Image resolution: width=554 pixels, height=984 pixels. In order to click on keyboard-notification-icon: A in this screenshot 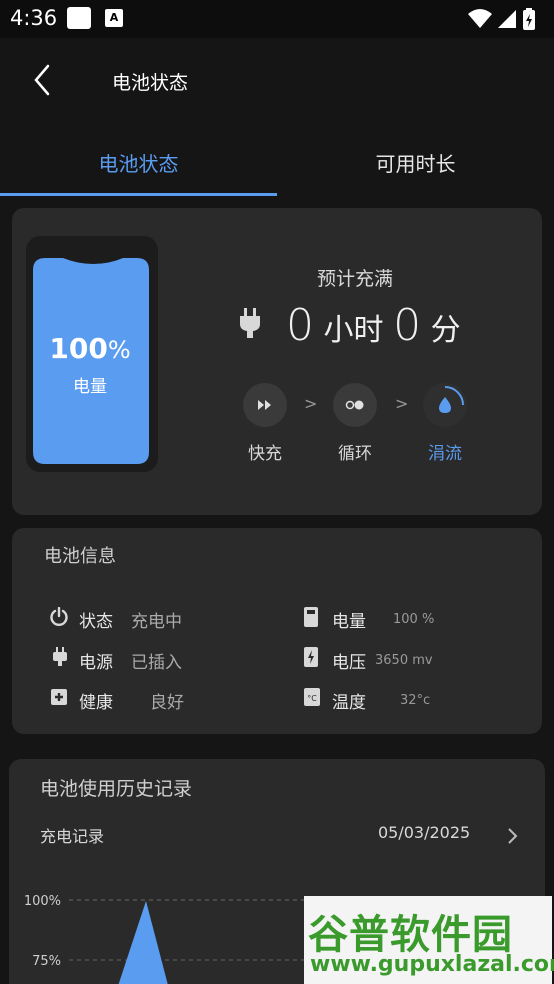, I will do `click(114, 18)`.